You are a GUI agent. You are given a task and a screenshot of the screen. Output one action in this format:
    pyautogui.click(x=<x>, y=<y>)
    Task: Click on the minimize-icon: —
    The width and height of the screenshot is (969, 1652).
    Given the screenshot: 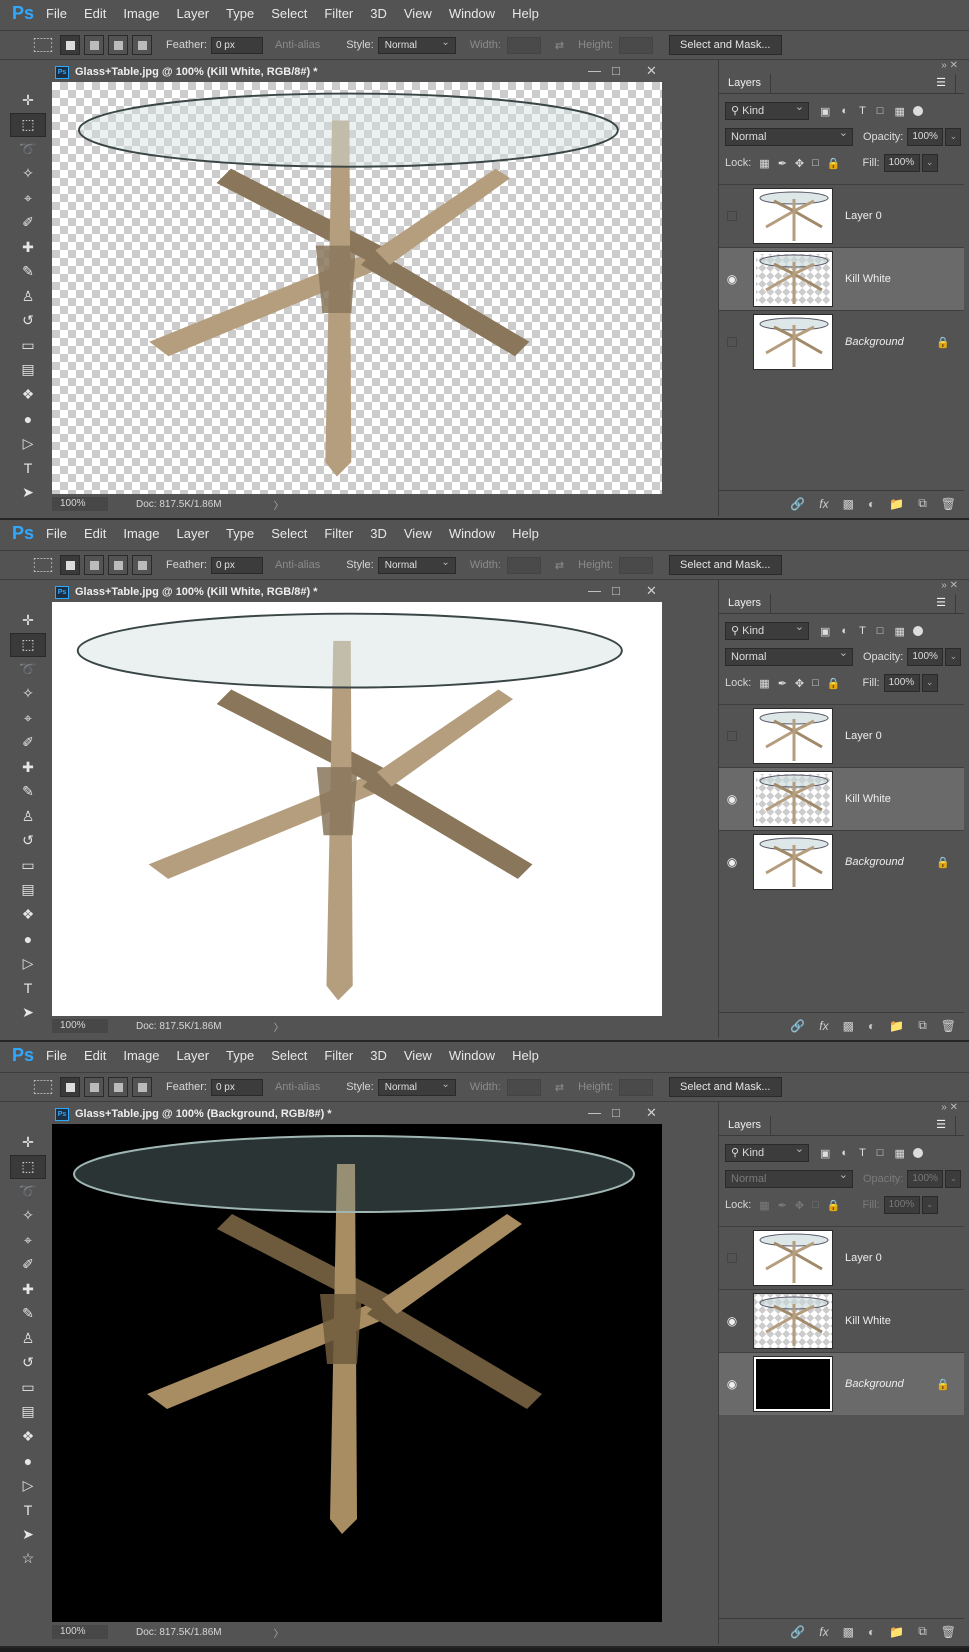 What is the action you would take?
    pyautogui.click(x=594, y=70)
    